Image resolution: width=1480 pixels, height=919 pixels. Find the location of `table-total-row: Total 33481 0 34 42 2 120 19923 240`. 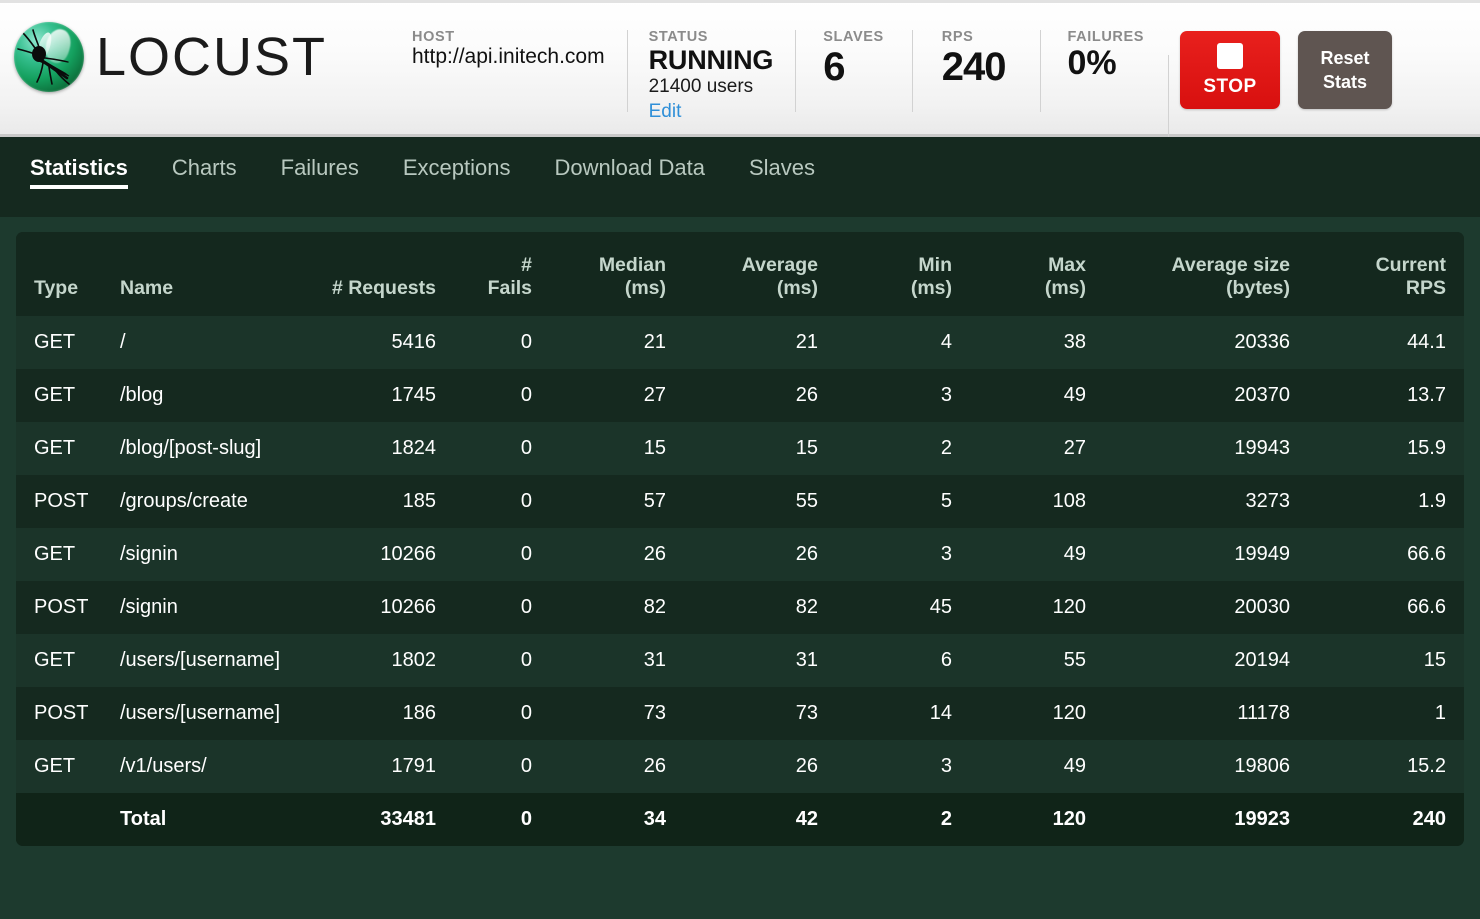

table-total-row: Total 33481 0 34 42 2 120 19923 240 is located at coordinates (740, 819).